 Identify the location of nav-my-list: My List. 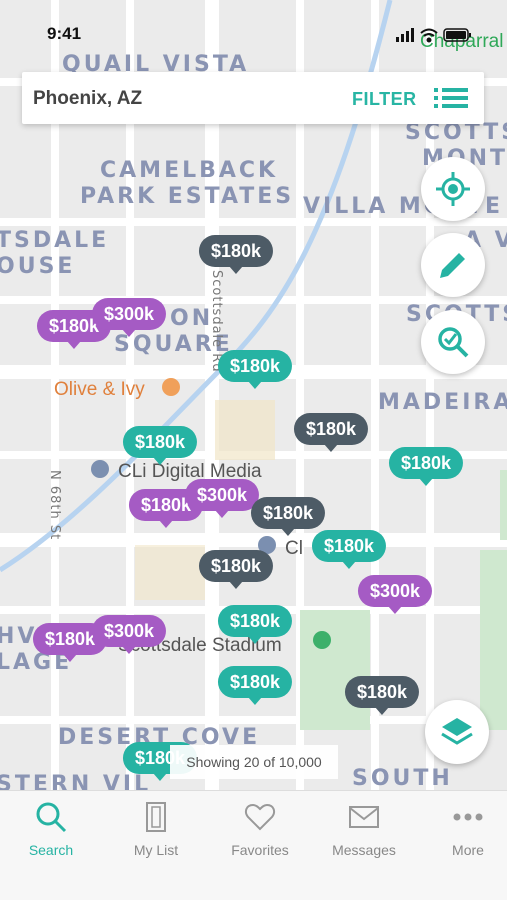
(156, 828).